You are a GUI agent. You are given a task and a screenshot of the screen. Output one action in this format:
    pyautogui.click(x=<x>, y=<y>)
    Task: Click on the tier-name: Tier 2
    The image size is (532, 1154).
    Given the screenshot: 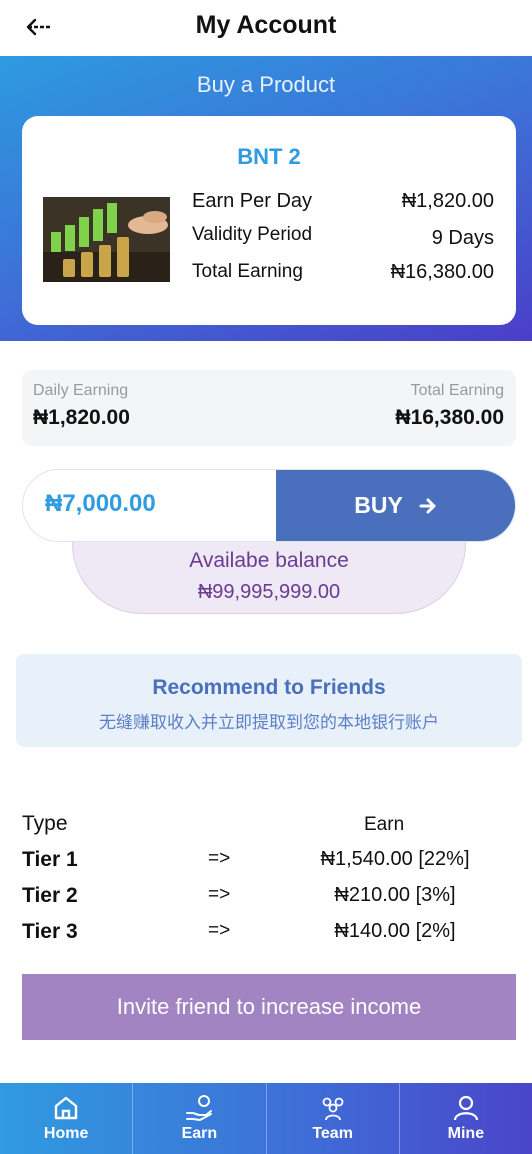 What is the action you would take?
    pyautogui.click(x=50, y=895)
    